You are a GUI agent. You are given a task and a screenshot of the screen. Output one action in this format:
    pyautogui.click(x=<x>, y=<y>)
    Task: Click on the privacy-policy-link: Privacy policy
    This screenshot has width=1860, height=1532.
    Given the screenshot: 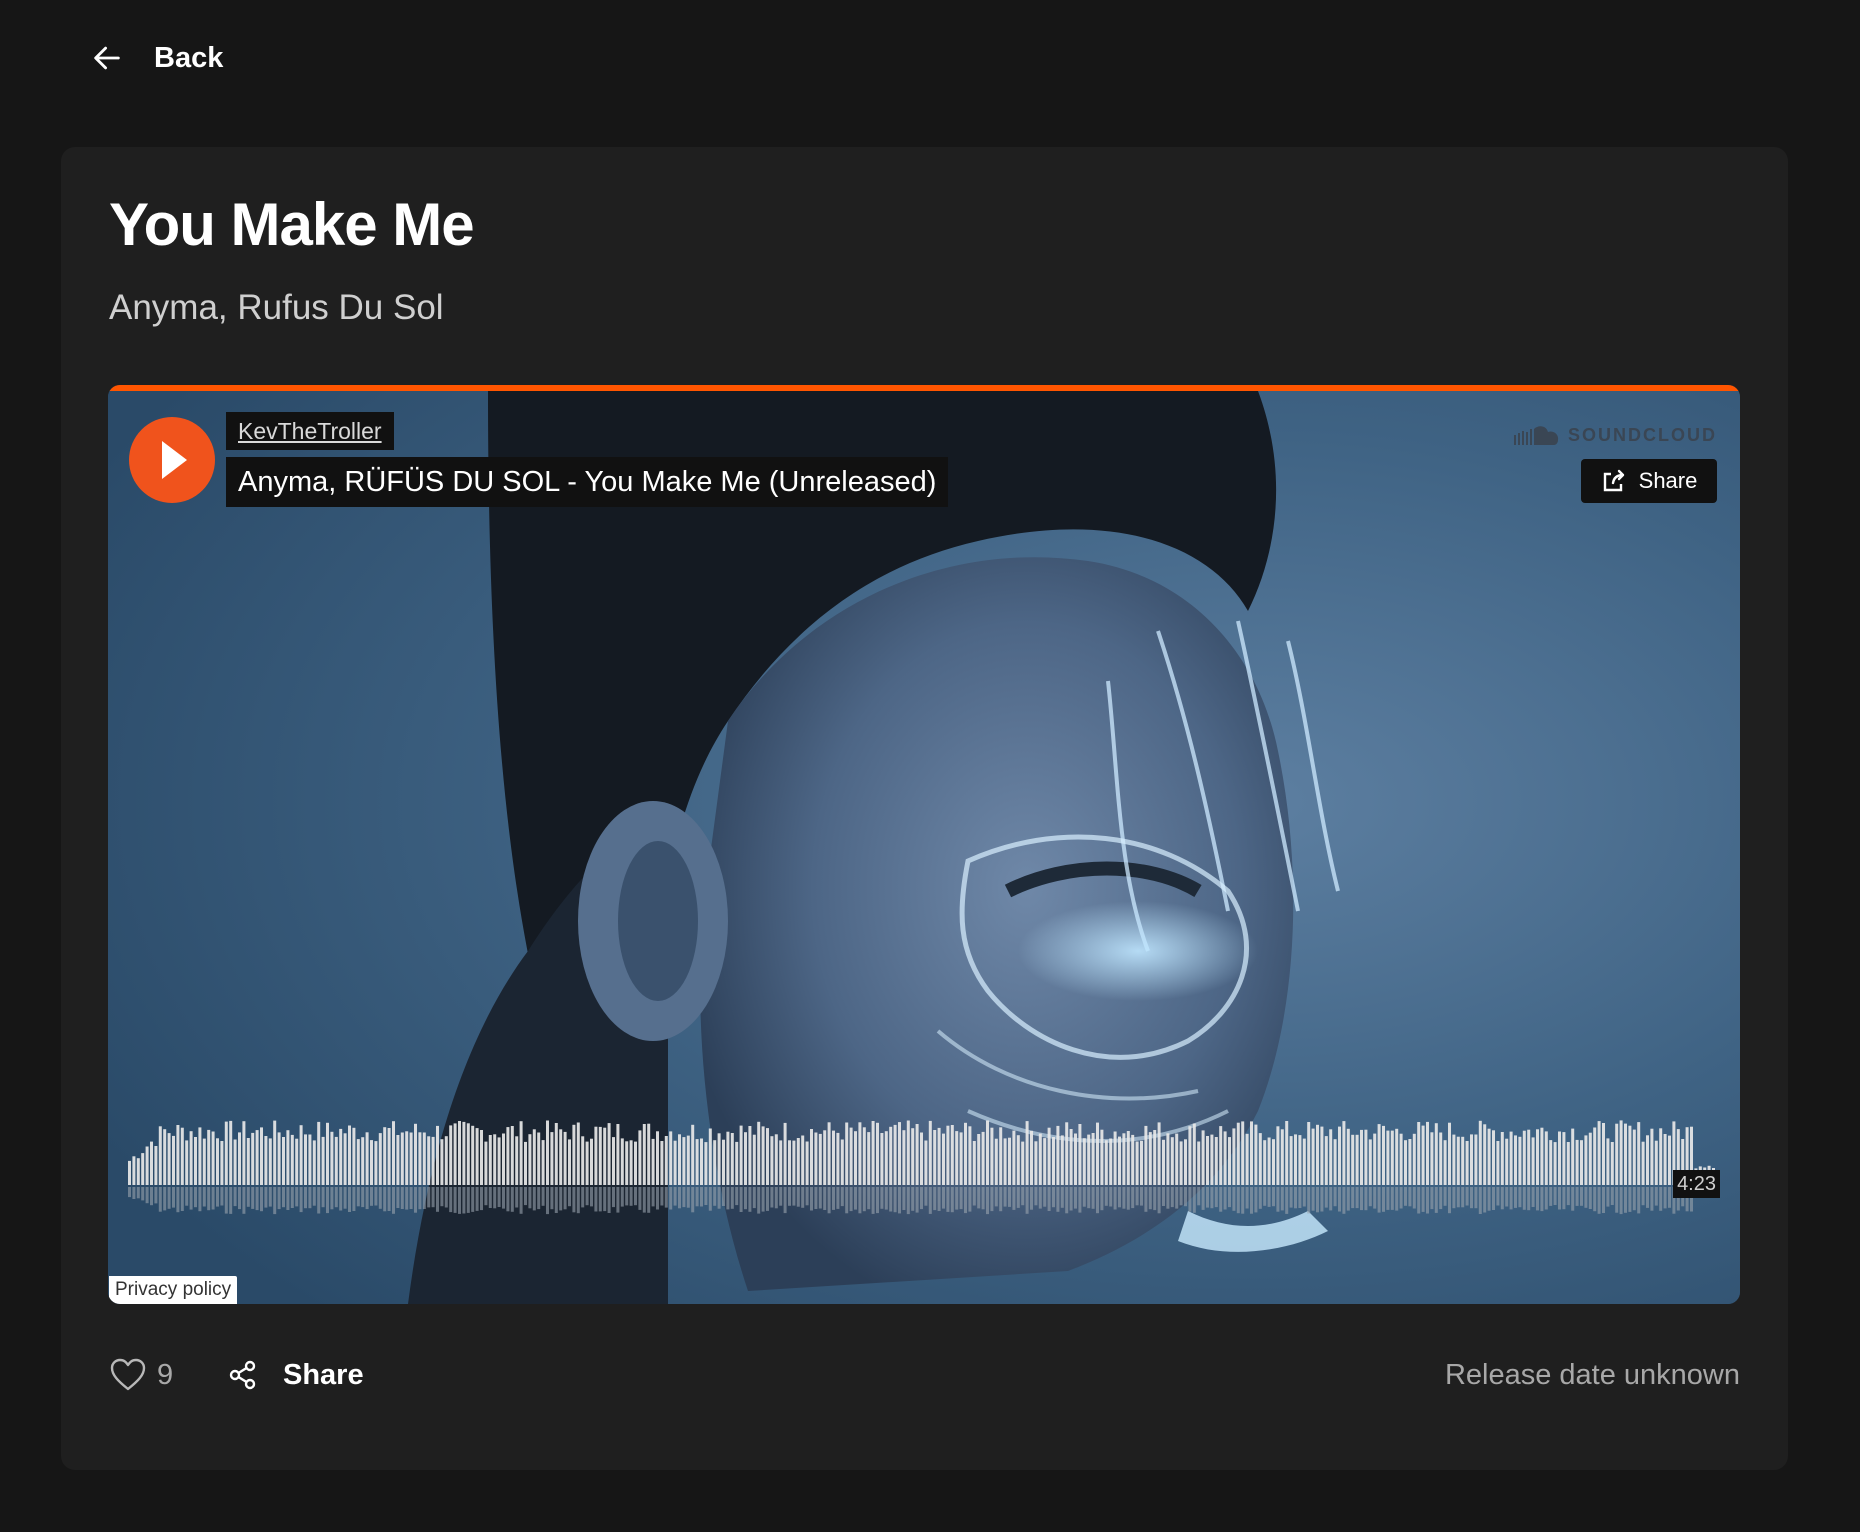 What is the action you would take?
    pyautogui.click(x=173, y=1290)
    